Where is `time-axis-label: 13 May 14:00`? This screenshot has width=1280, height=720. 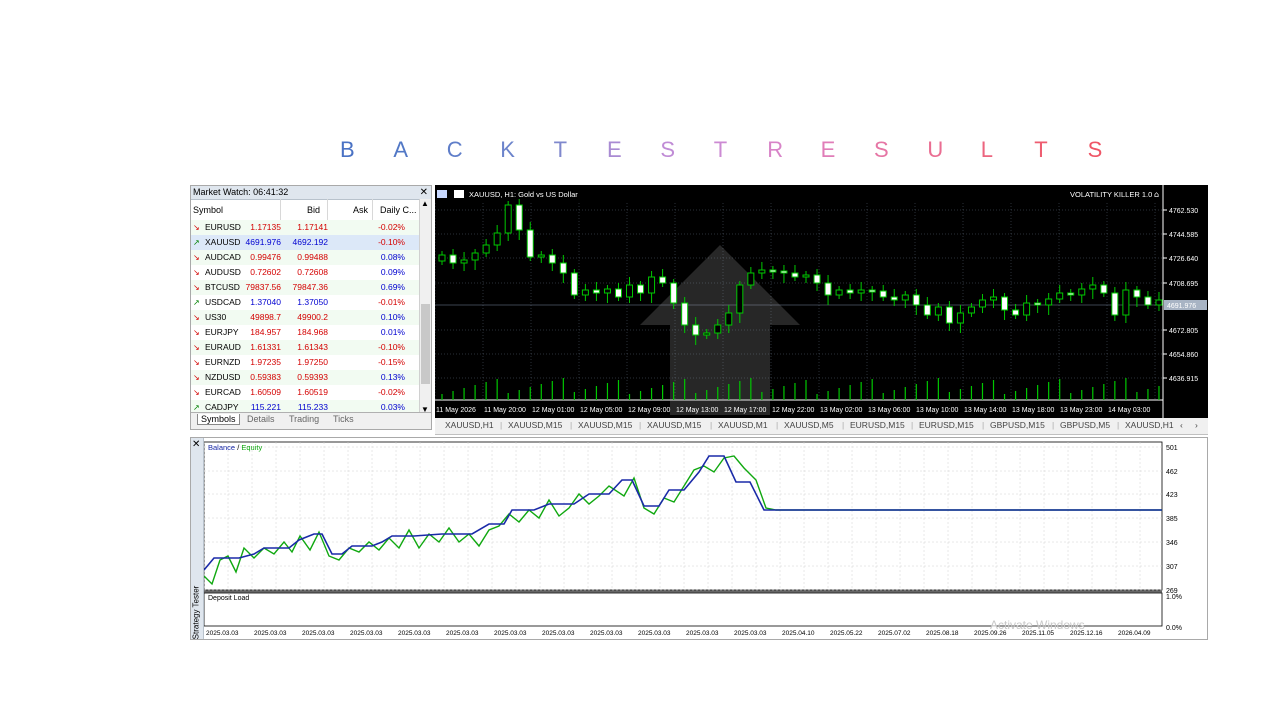 time-axis-label: 13 May 14:00 is located at coordinates (985, 410).